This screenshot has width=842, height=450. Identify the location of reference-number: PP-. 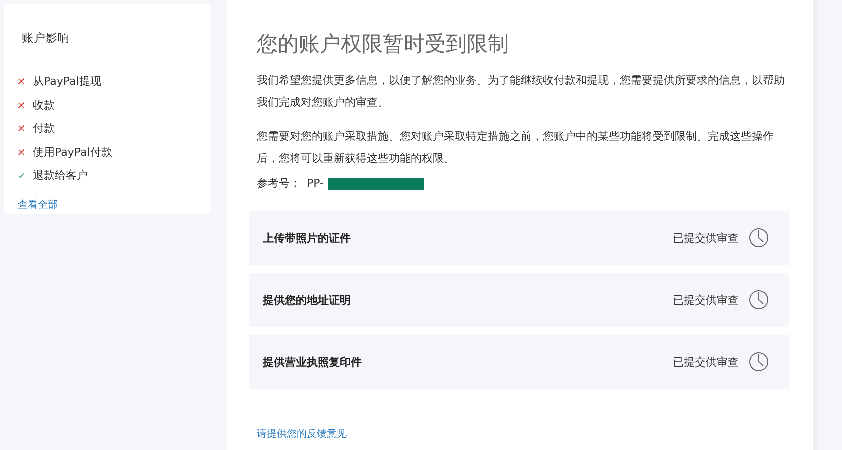
(315, 183).